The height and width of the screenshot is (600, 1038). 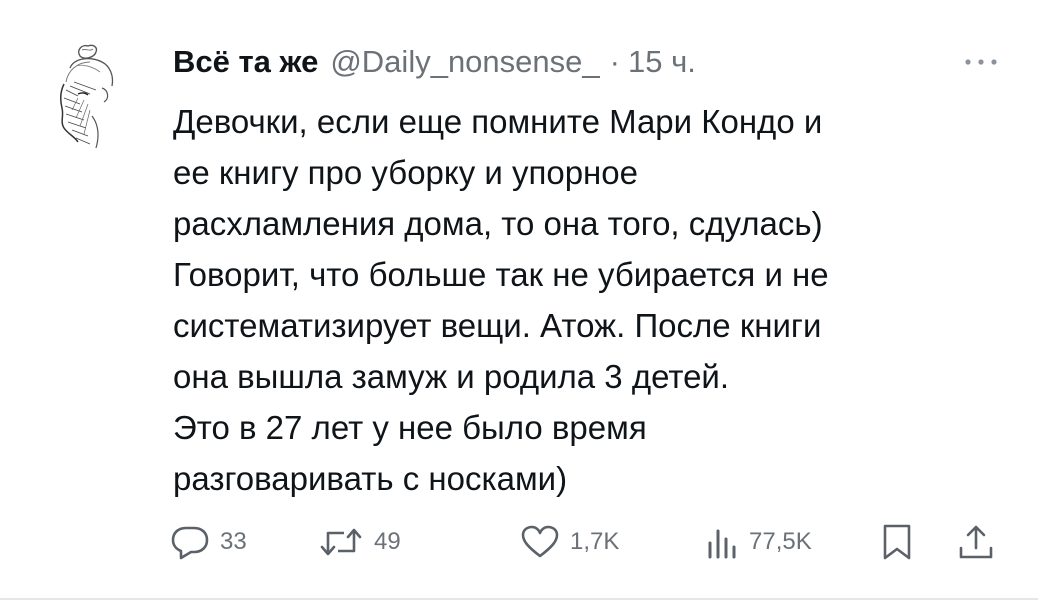 I want to click on heart-icon, so click(x=540, y=542).